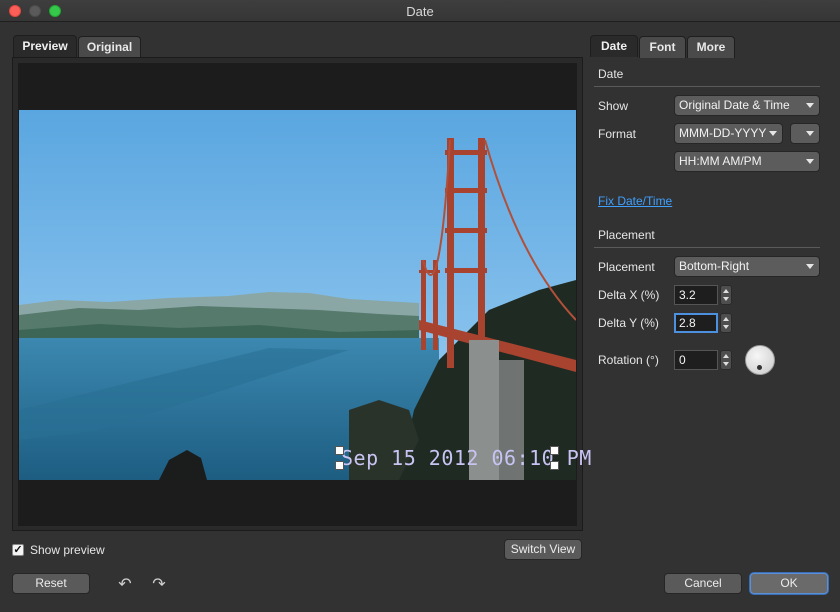  I want to click on tab-font: Font, so click(662, 47).